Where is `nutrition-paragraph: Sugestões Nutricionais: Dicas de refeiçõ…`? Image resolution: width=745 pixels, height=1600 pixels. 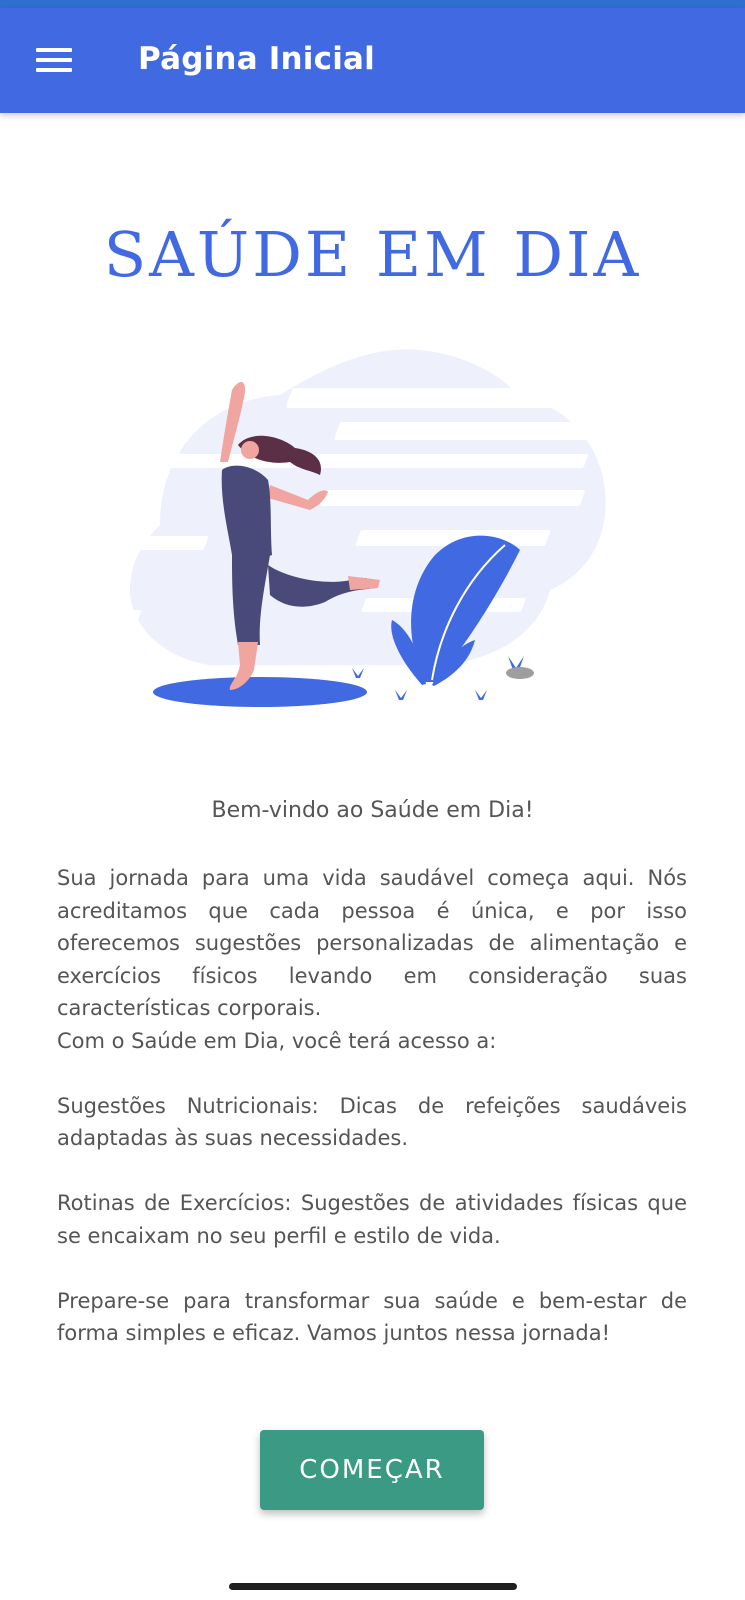
nutrition-paragraph: Sugestões Nutricionais: Dicas de refeiçõ… is located at coordinates (372, 1122).